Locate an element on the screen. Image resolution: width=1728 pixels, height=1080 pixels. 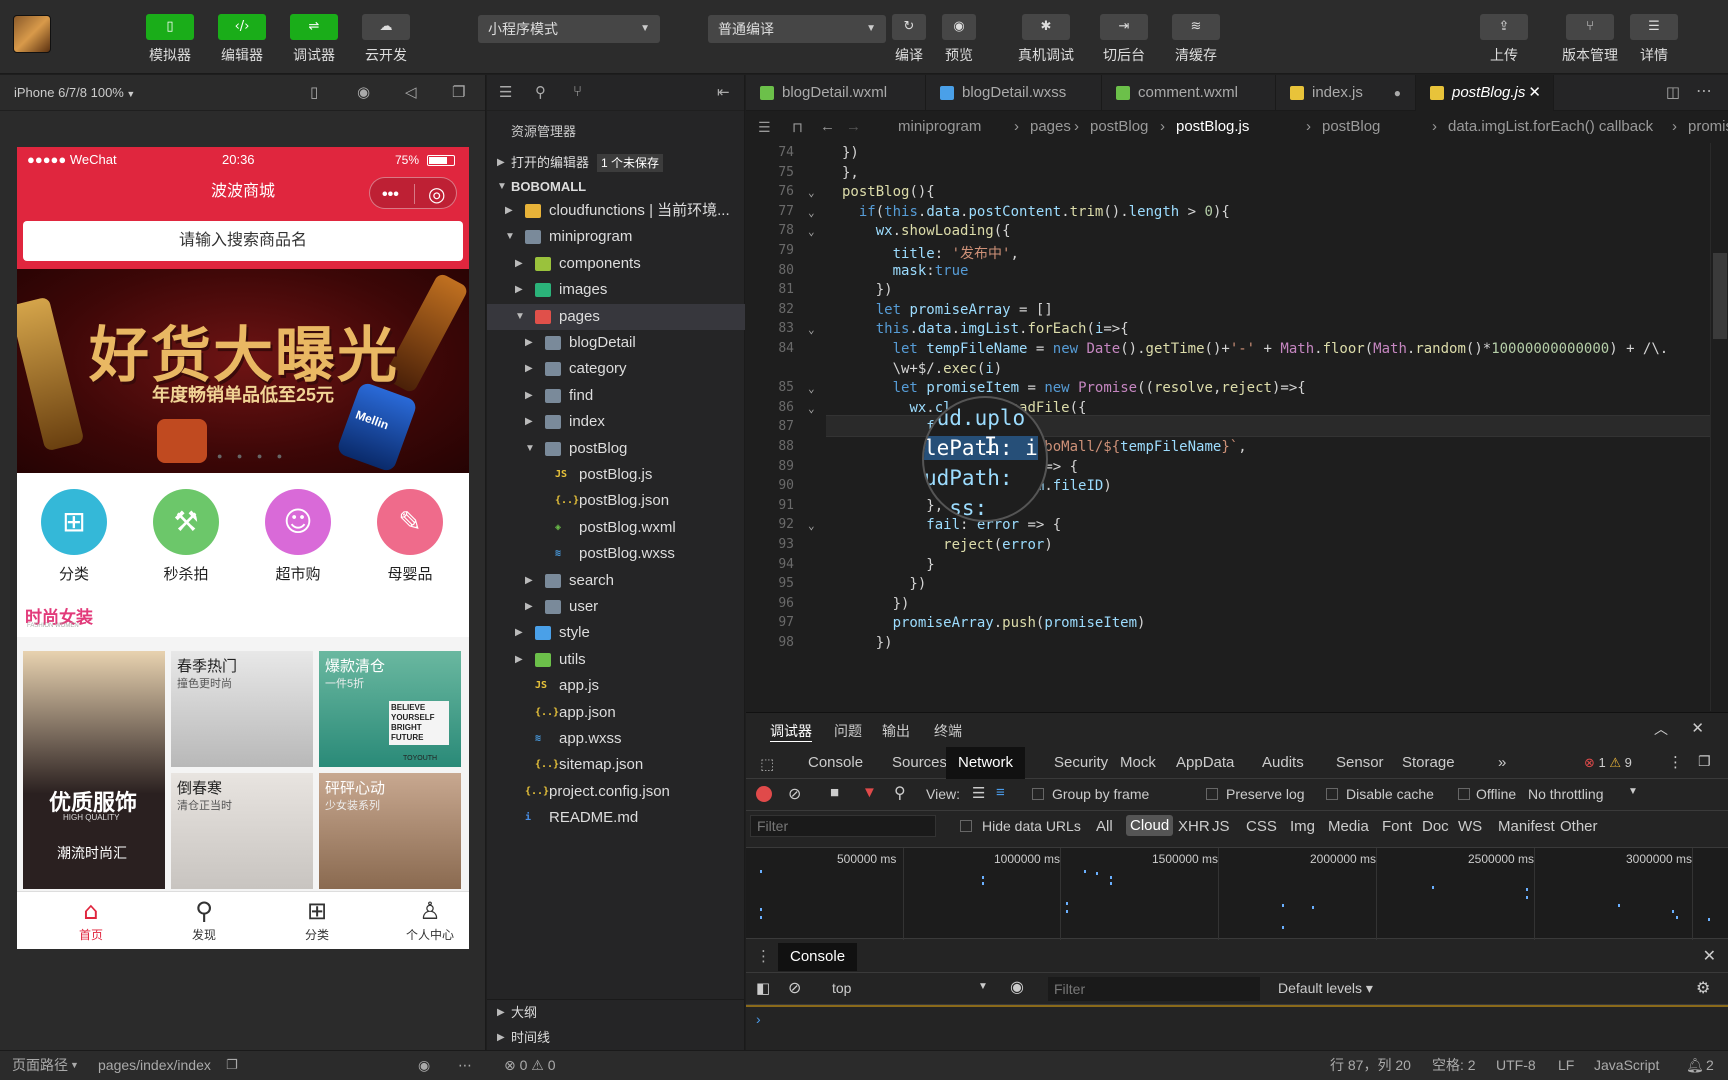
breadcrumb-item: postBlog.js is located at coordinates (1212, 127).